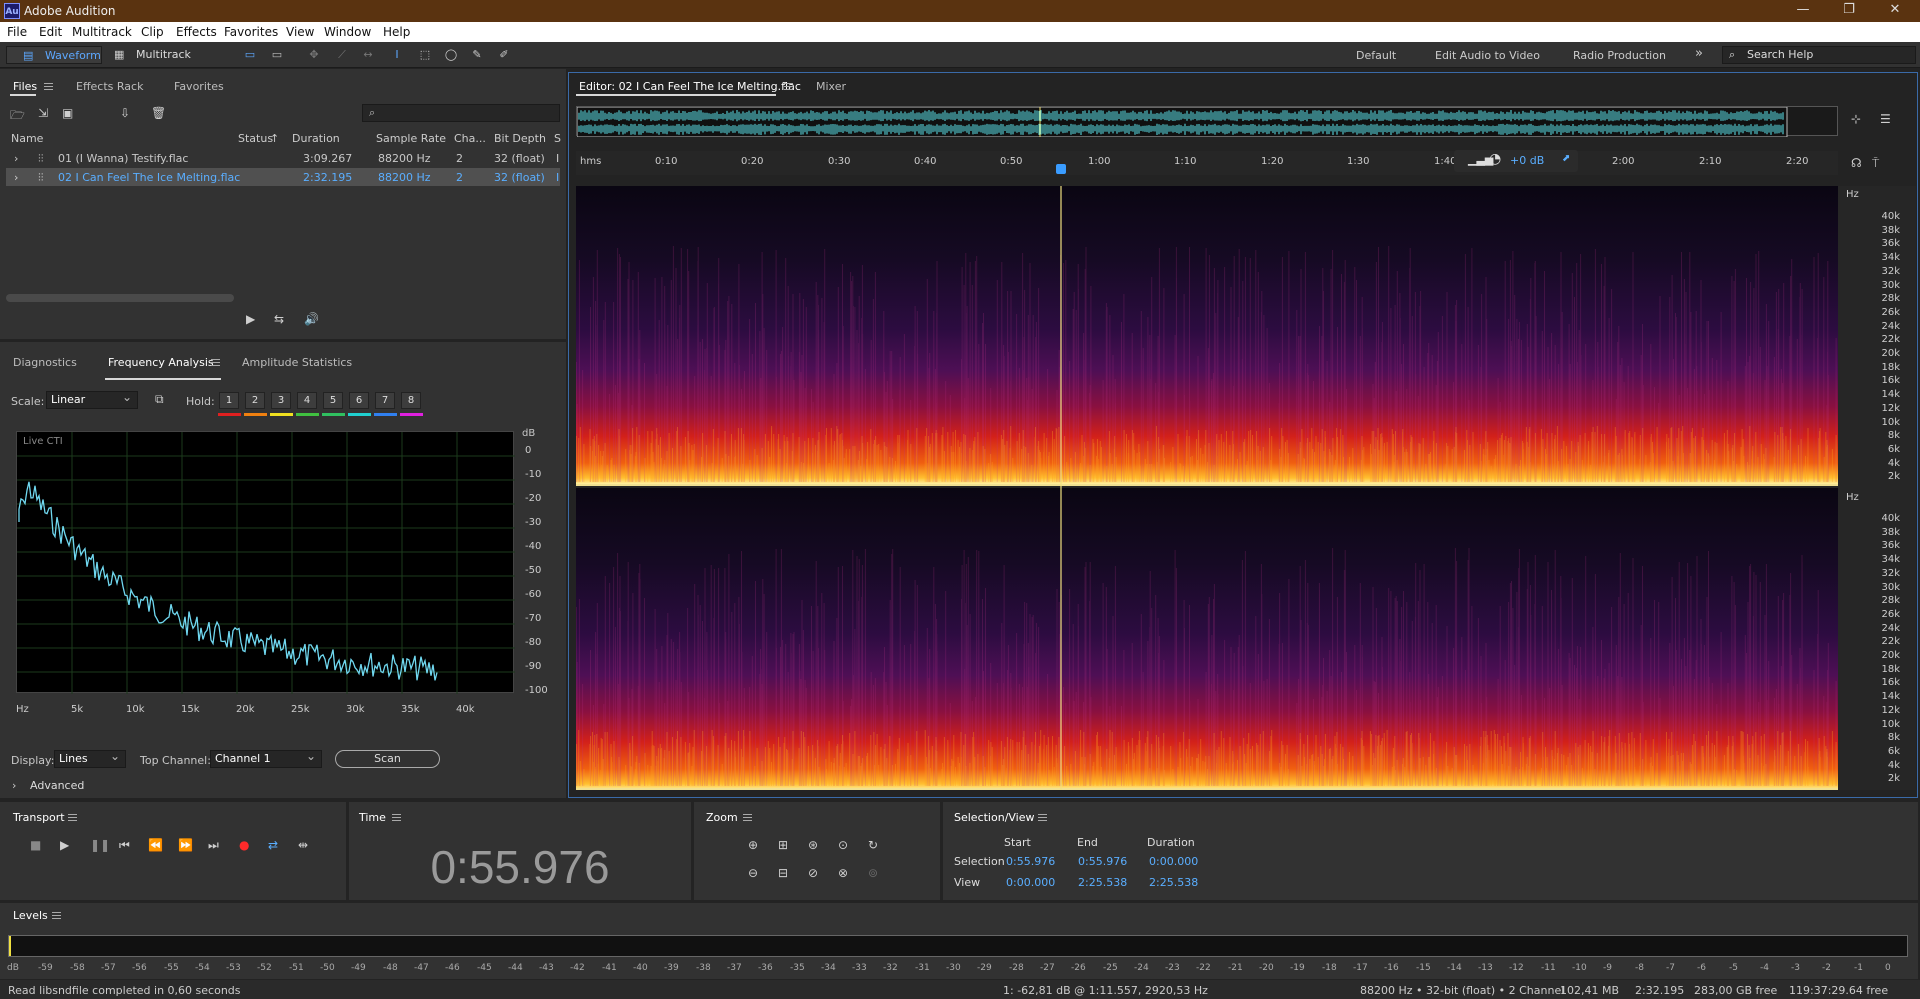 The width and height of the screenshot is (1920, 999). What do you see at coordinates (477, 54) in the screenshot?
I see `brush-tool-icon: ✎` at bounding box center [477, 54].